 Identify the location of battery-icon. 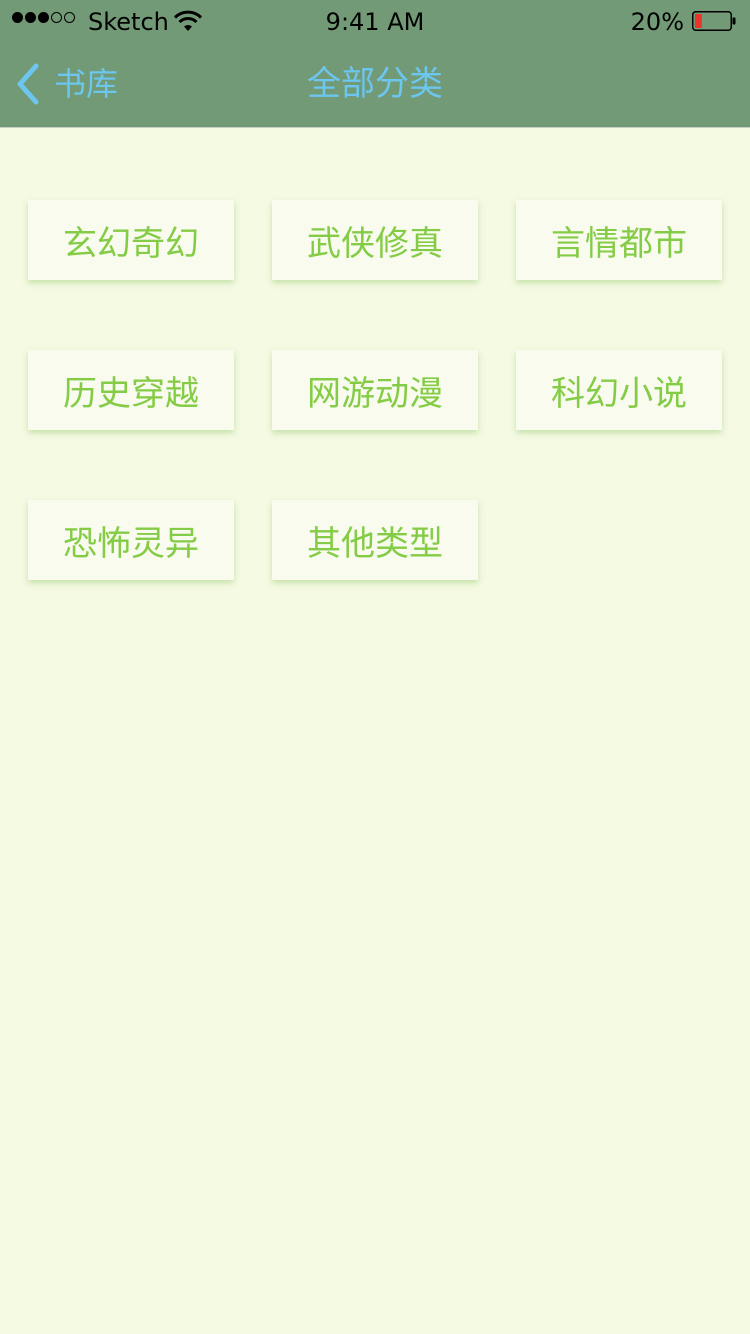
(714, 21).